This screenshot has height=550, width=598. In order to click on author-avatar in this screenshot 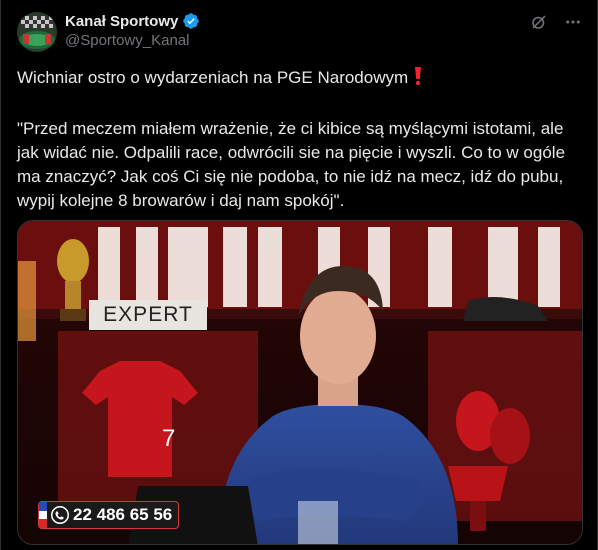, I will do `click(37, 32)`.